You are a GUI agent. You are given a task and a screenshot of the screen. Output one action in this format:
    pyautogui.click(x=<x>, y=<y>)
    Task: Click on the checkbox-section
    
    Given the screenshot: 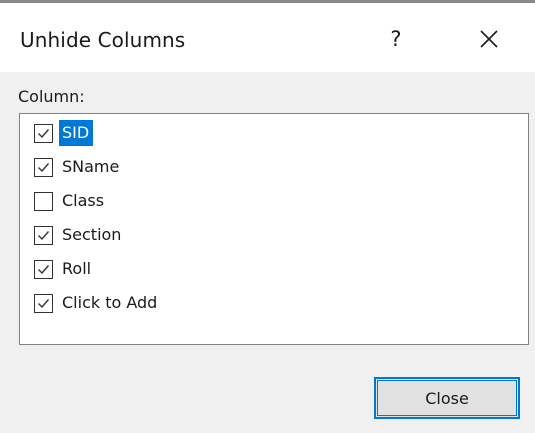 What is the action you would take?
    pyautogui.click(x=43, y=235)
    